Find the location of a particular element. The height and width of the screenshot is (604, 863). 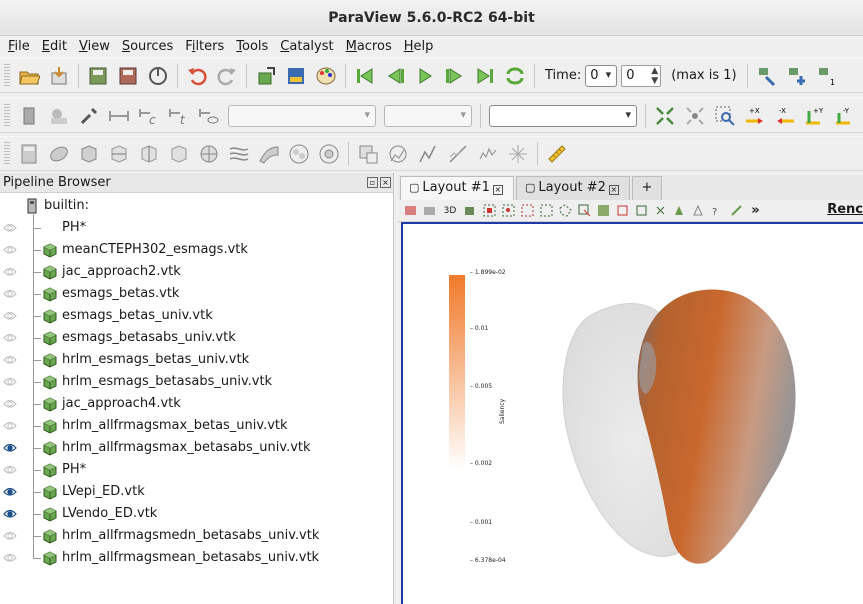

pipeline-item: esmags_betasabs_univ.vtk is located at coordinates (196, 338).